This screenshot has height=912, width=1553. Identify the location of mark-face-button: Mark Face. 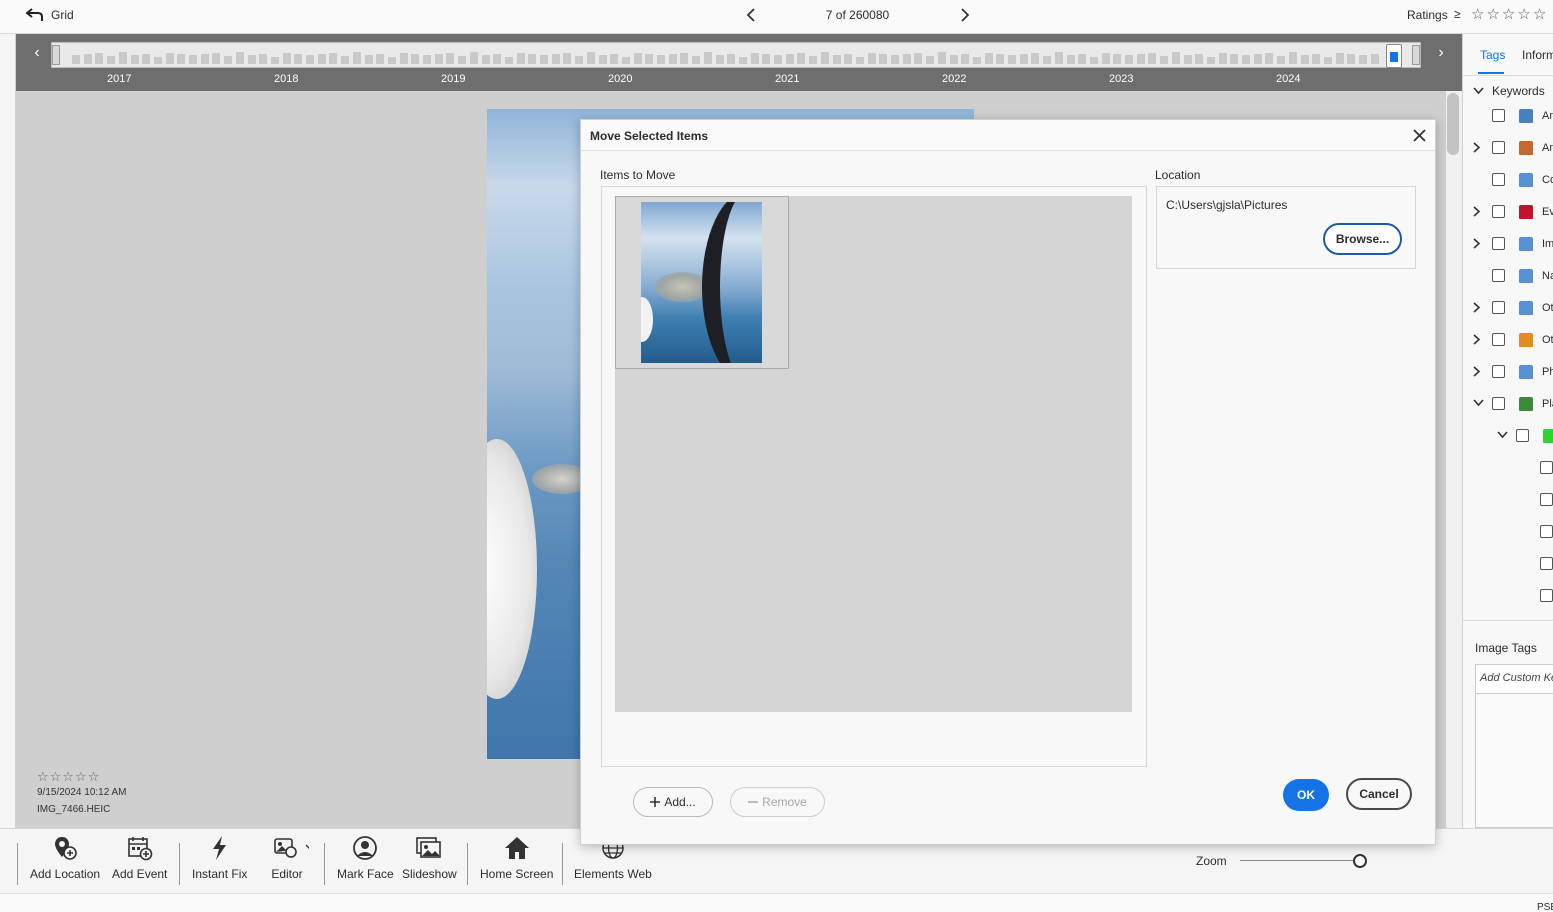
(365, 858).